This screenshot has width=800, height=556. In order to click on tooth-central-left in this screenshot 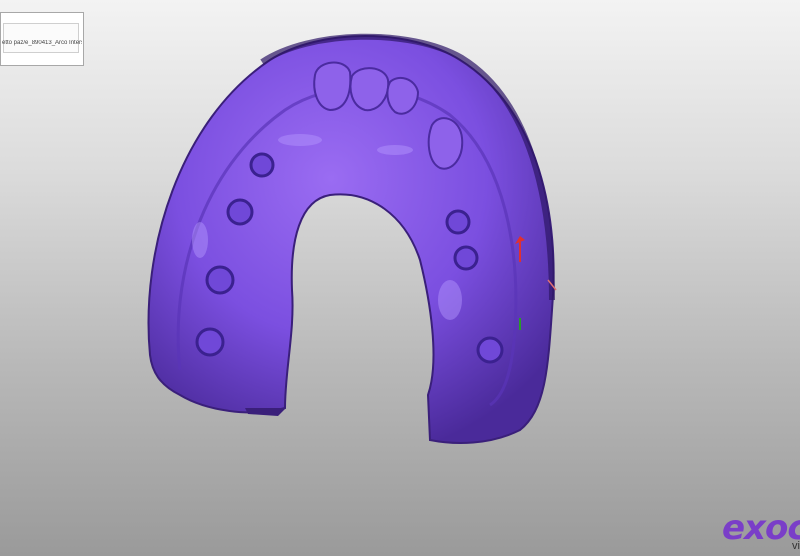, I will do `click(332, 86)`.